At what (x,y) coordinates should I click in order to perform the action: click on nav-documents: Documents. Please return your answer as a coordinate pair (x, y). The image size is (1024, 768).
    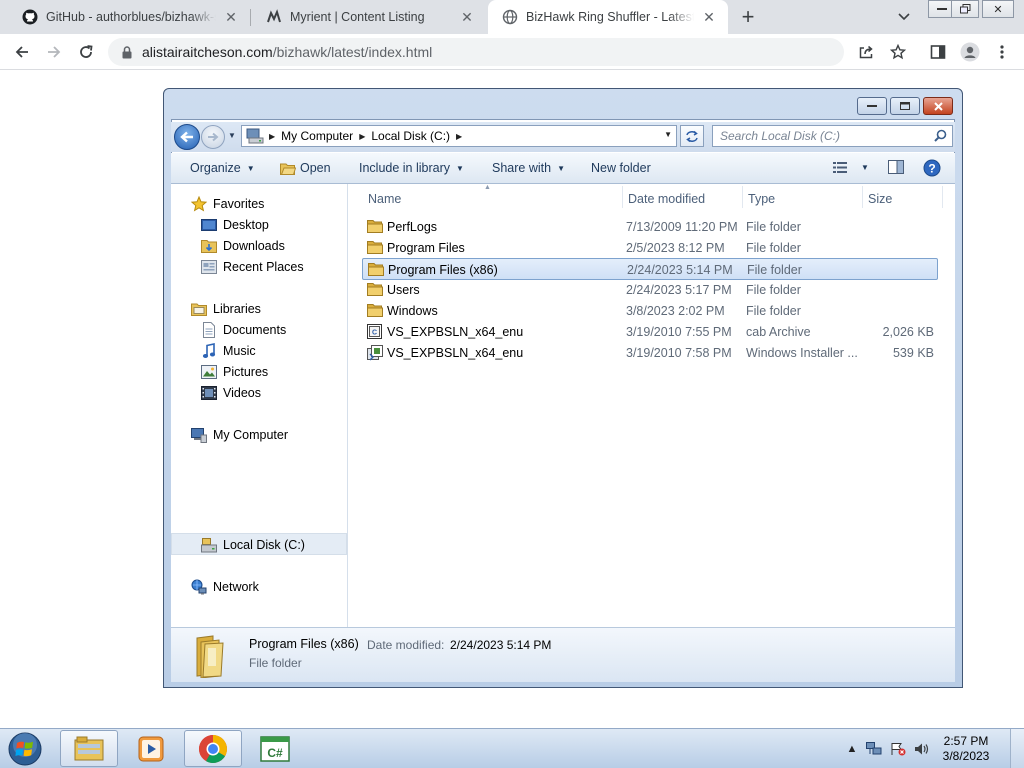
    Looking at the image, I should click on (243, 330).